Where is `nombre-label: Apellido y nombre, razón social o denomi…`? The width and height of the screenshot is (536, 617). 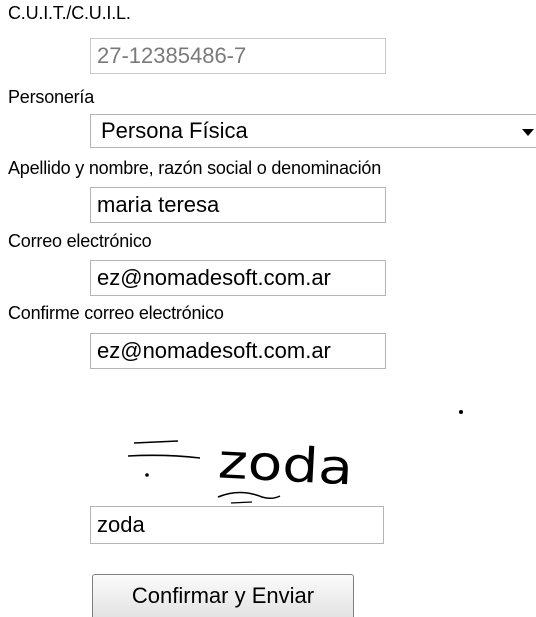
nombre-label: Apellido y nombre, razón social o denomi… is located at coordinates (195, 168).